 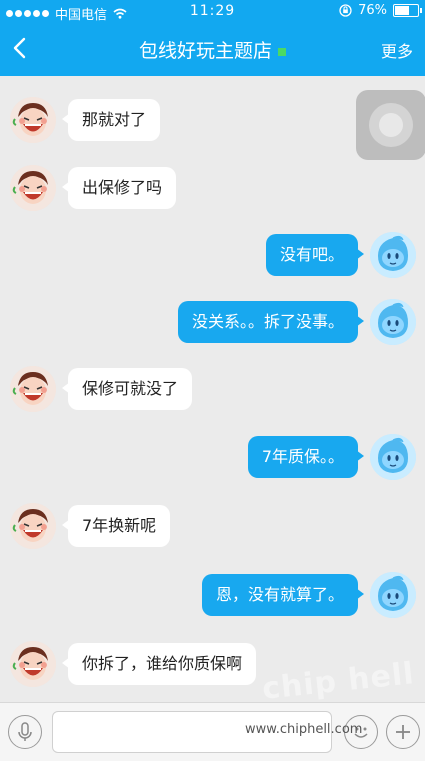 What do you see at coordinates (390, 125) in the screenshot?
I see `sticker-button` at bounding box center [390, 125].